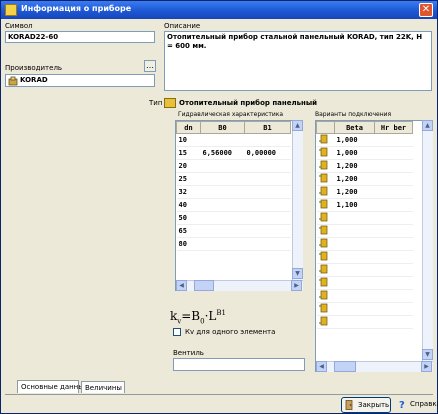  What do you see at coordinates (188, 166) in the screenshot?
I see `hydraulics-cell: 20` at bounding box center [188, 166].